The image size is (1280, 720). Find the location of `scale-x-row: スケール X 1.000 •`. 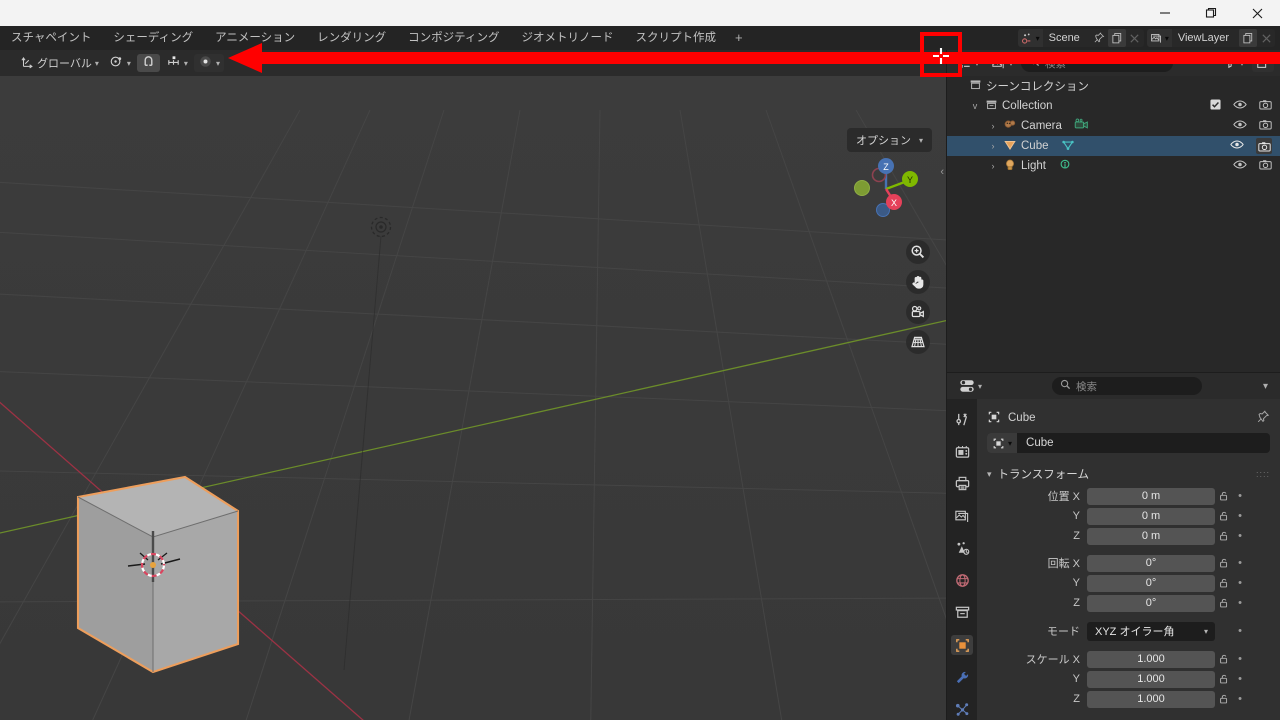

scale-x-row: スケール X 1.000 • is located at coordinates (1128, 659).